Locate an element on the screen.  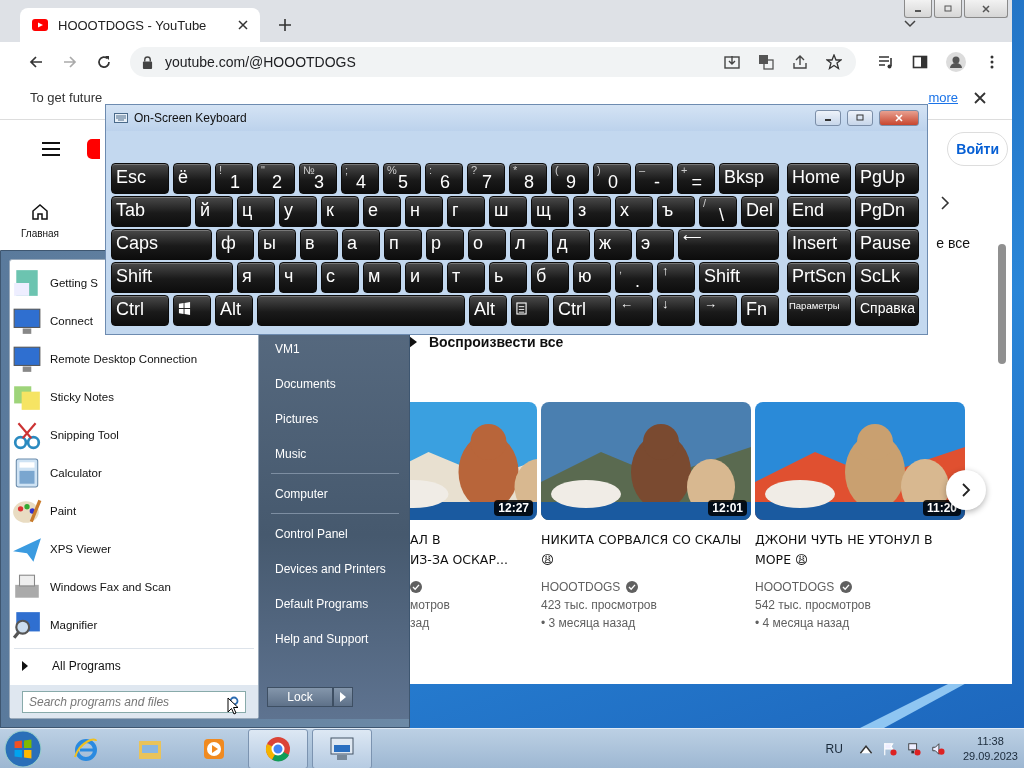
infobar-message: To get future is located at coordinates (66, 97).